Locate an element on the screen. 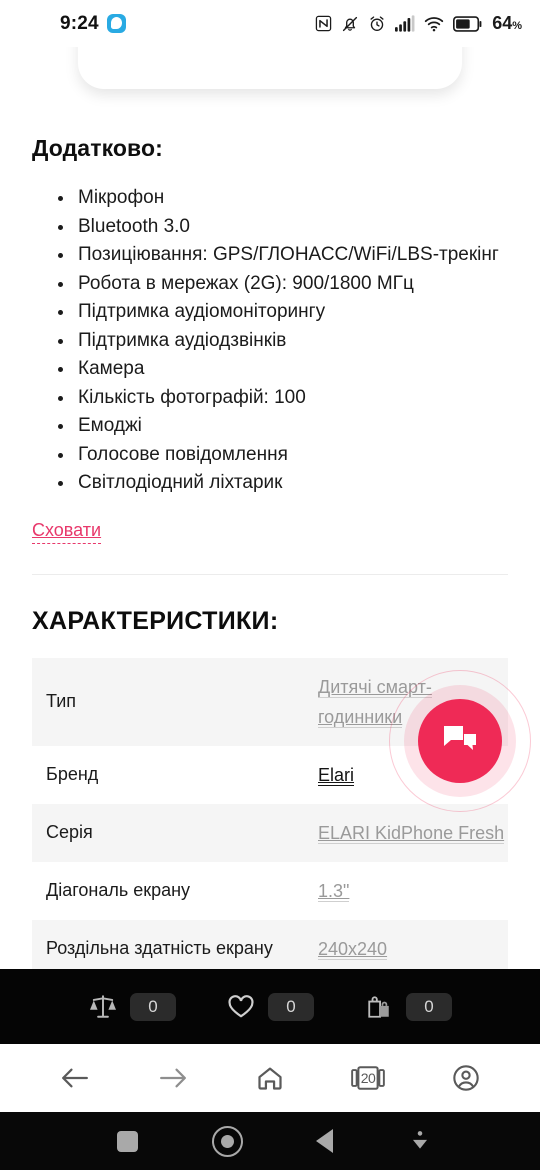 This screenshot has height=1170, width=540. chat-bubbles-icon is located at coordinates (460, 738).